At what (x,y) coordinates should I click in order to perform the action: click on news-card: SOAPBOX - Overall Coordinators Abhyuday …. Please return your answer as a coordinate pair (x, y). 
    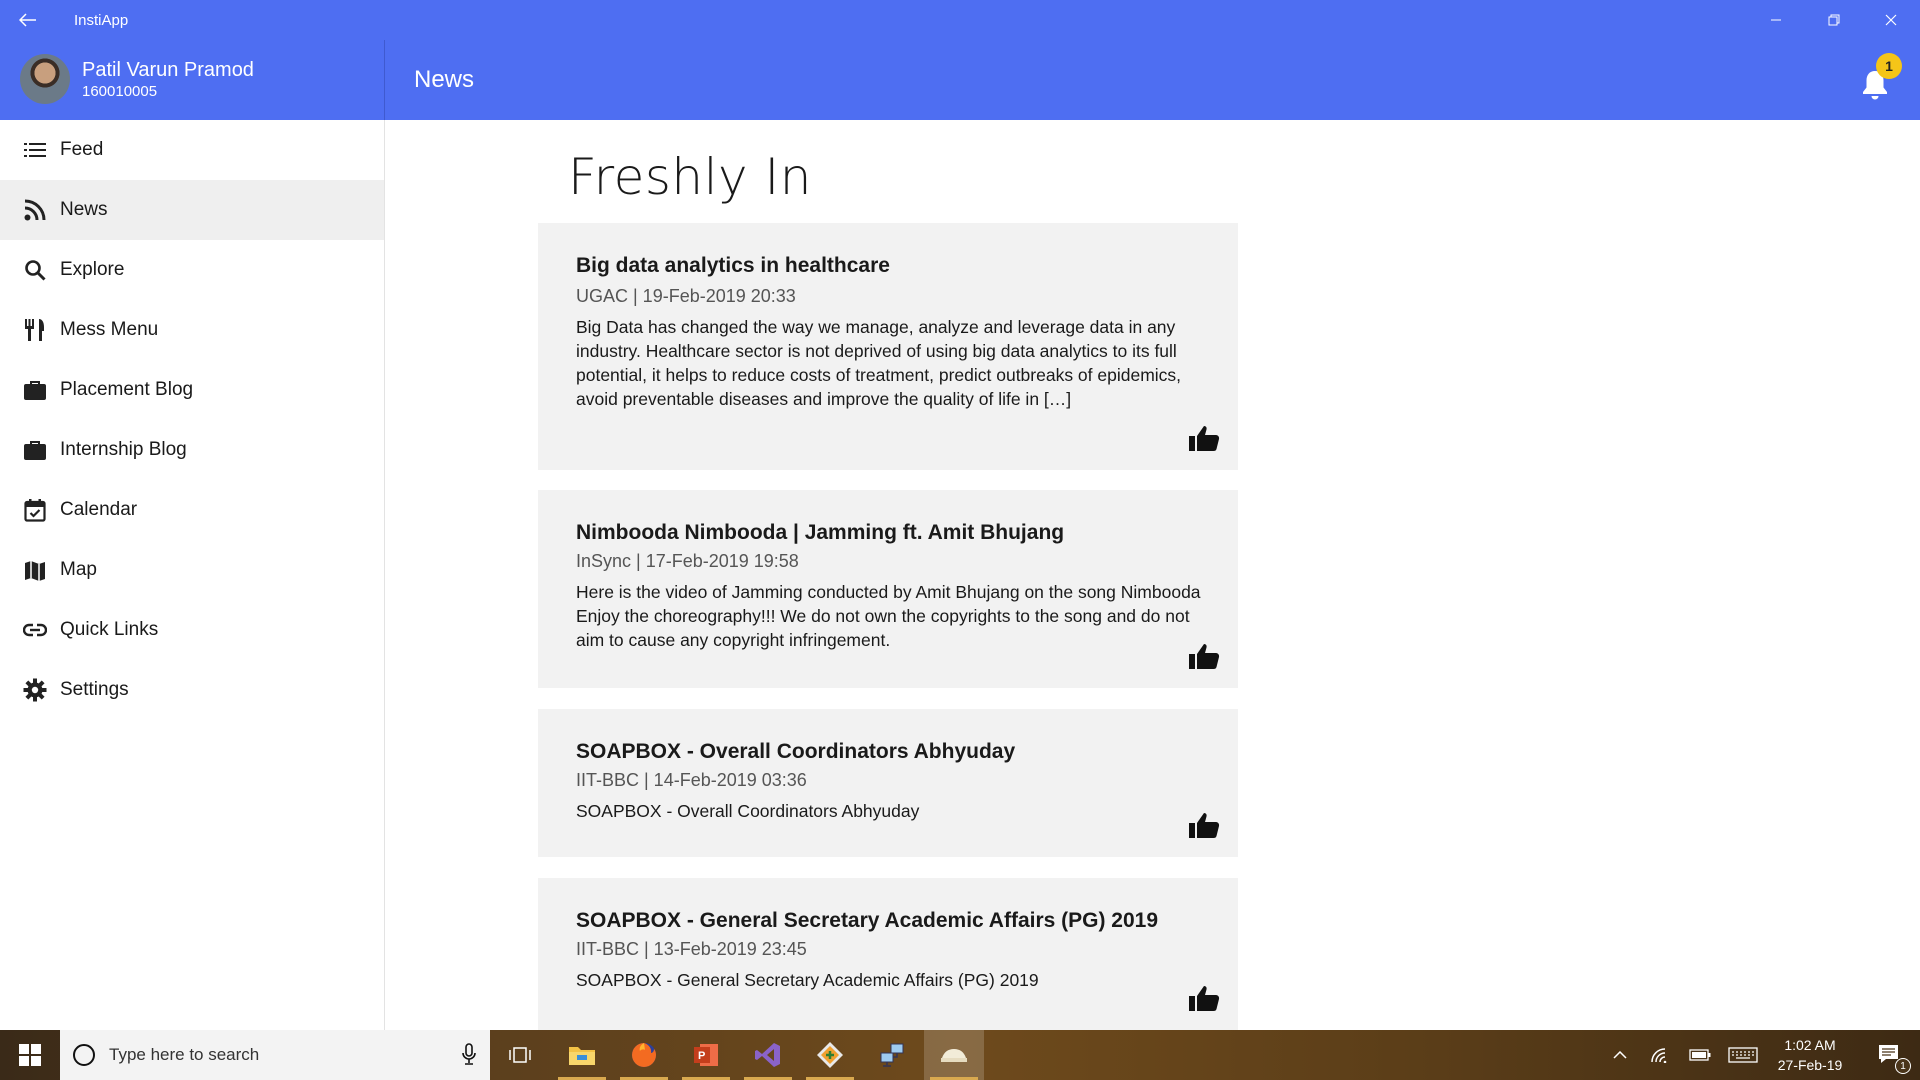
    Looking at the image, I should click on (888, 783).